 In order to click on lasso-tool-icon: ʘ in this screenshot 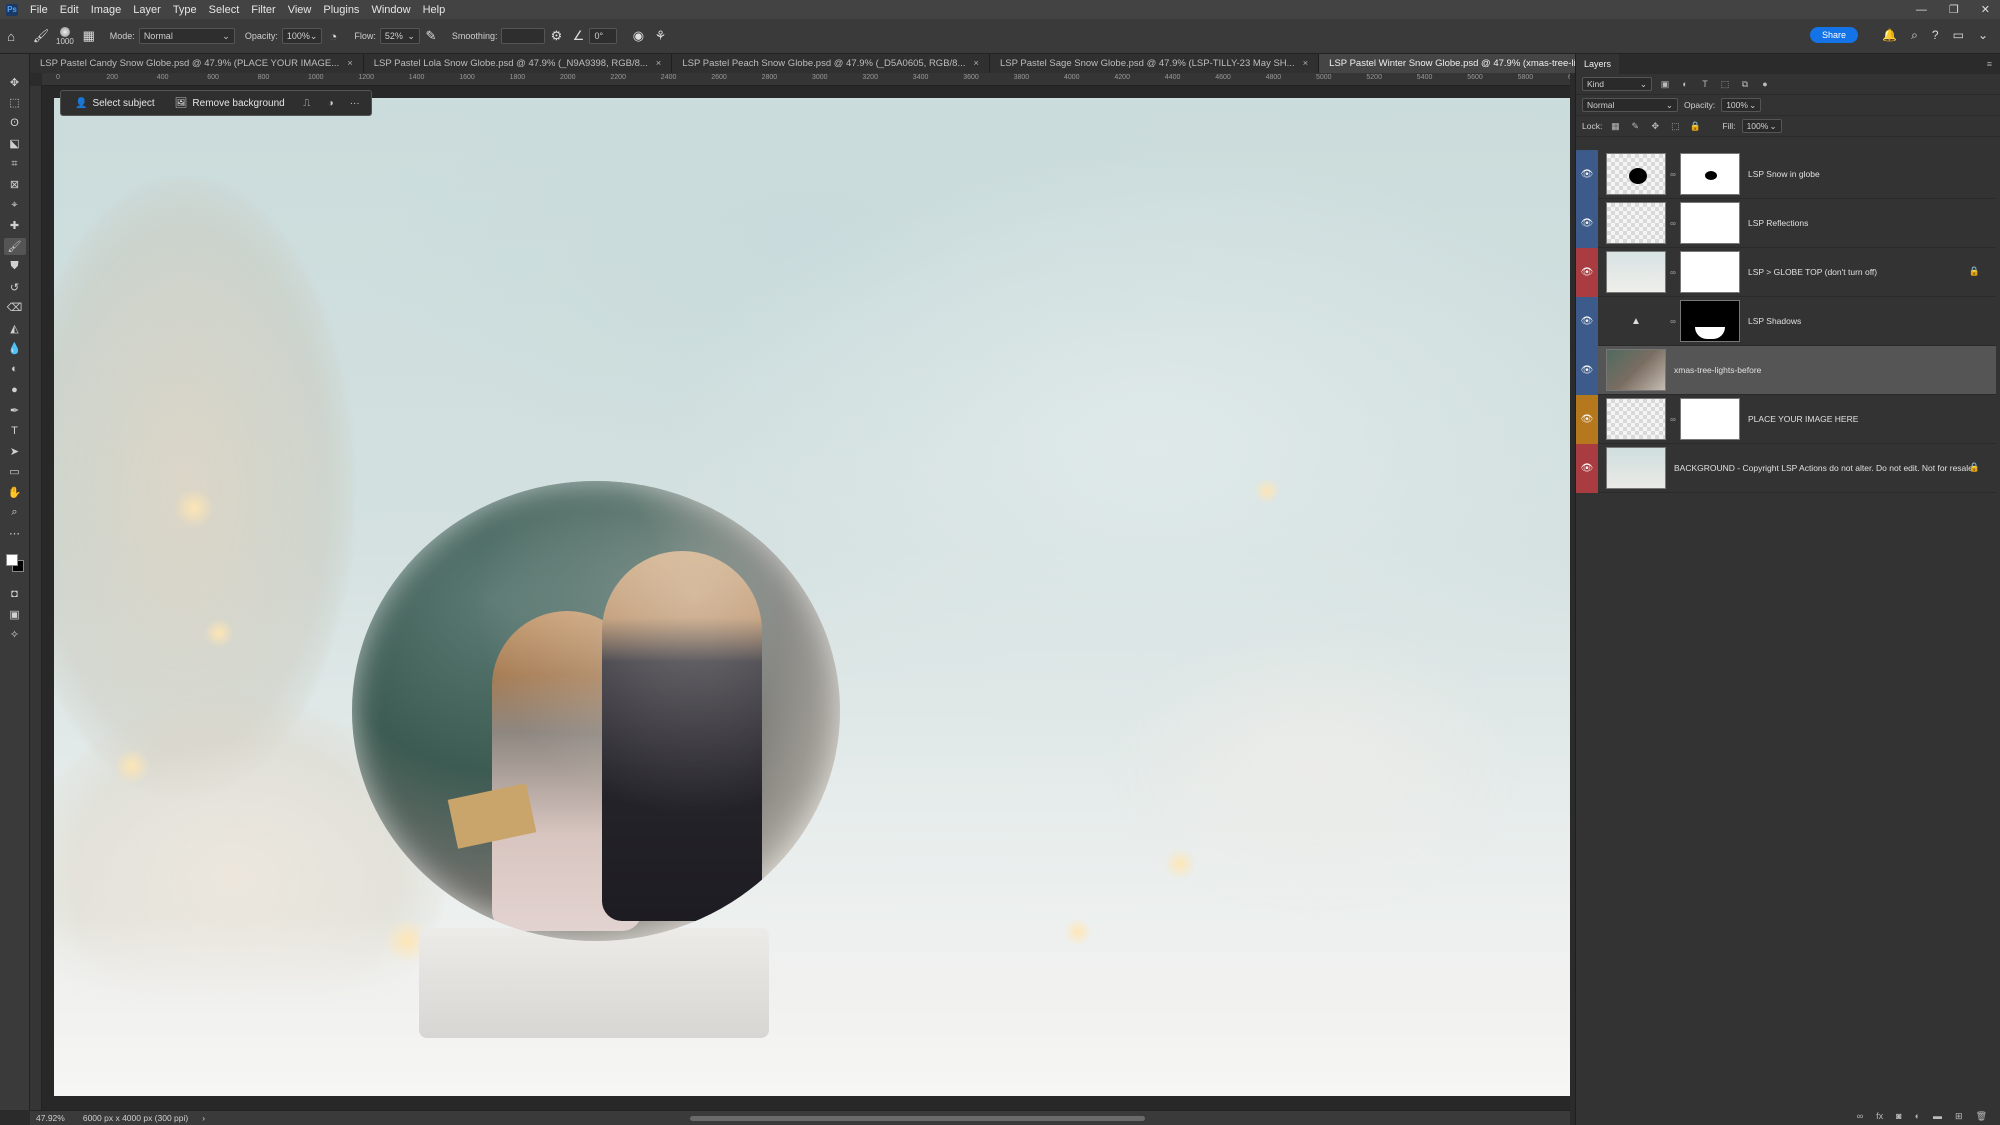, I will do `click(15, 123)`.